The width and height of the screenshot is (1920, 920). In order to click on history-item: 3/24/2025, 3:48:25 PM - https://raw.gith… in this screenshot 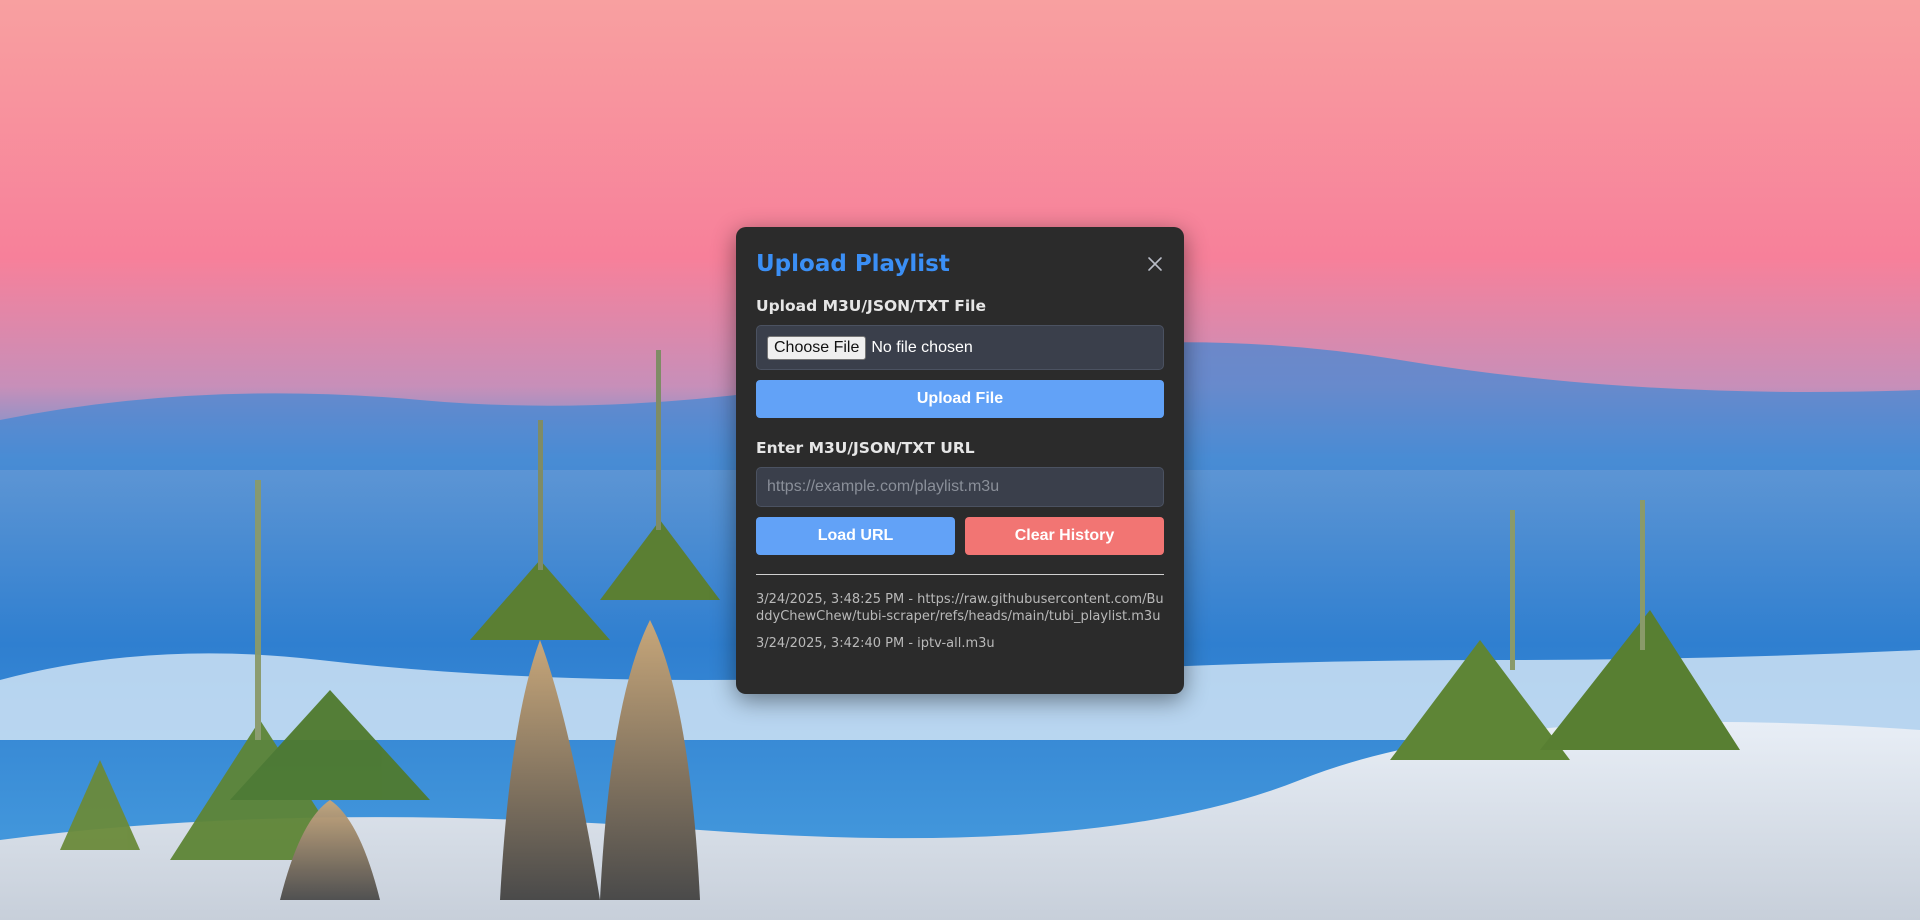, I will do `click(960, 608)`.